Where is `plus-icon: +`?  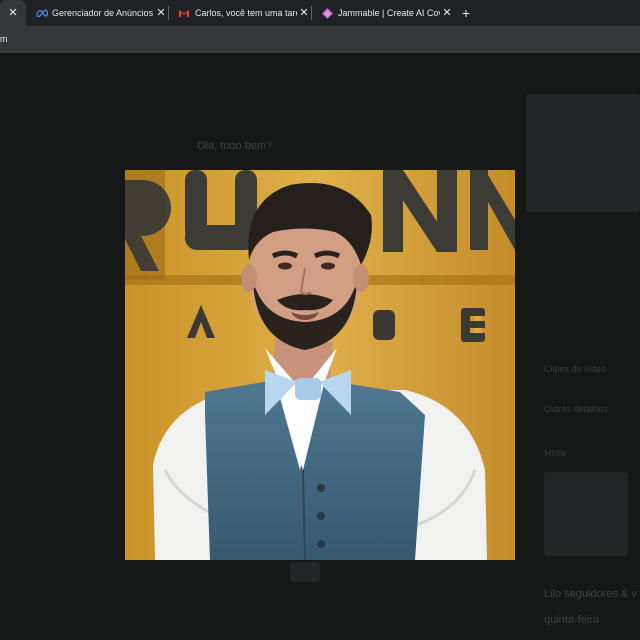 plus-icon: + is located at coordinates (466, 13).